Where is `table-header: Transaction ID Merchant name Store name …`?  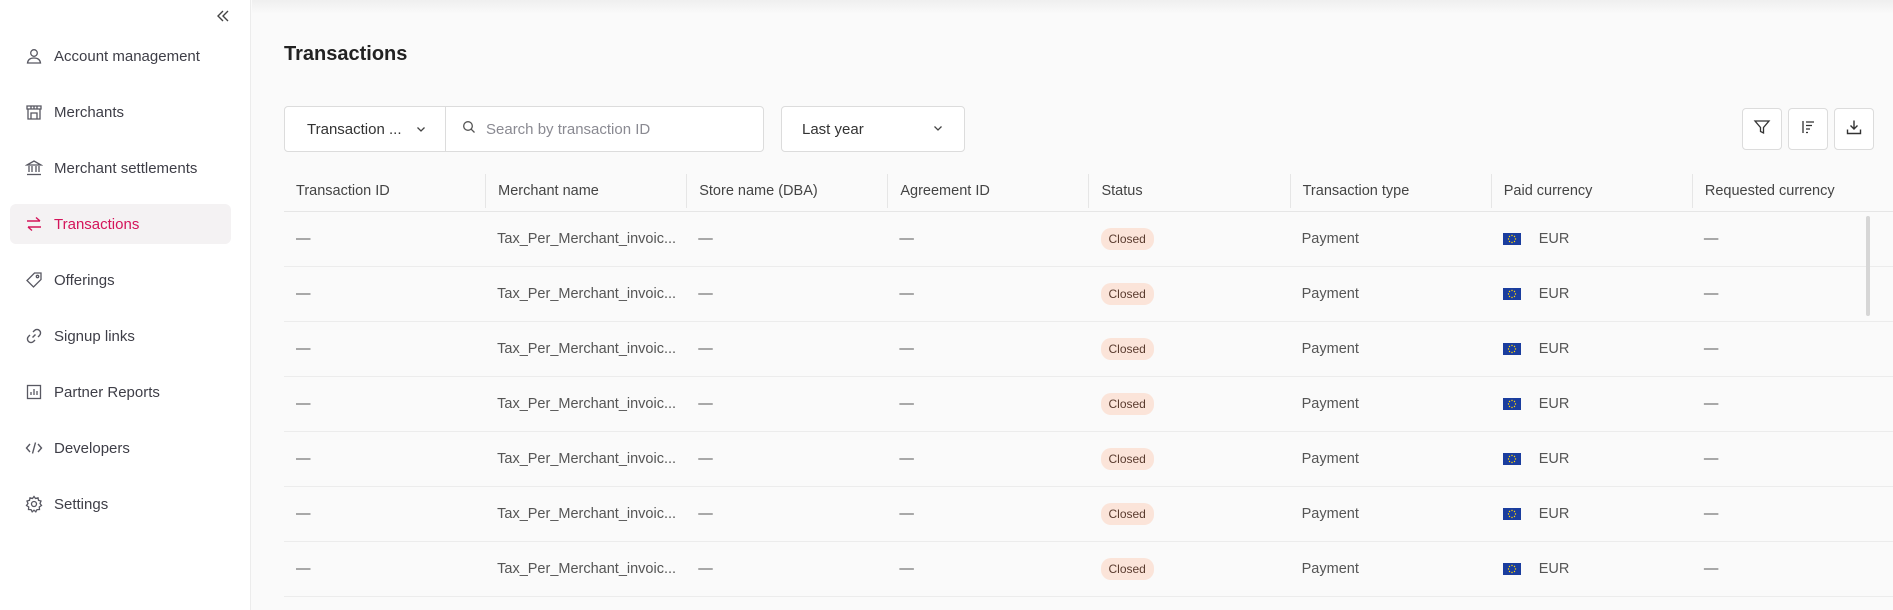
table-header: Transaction ID Merchant name Store name … is located at coordinates (1088, 191).